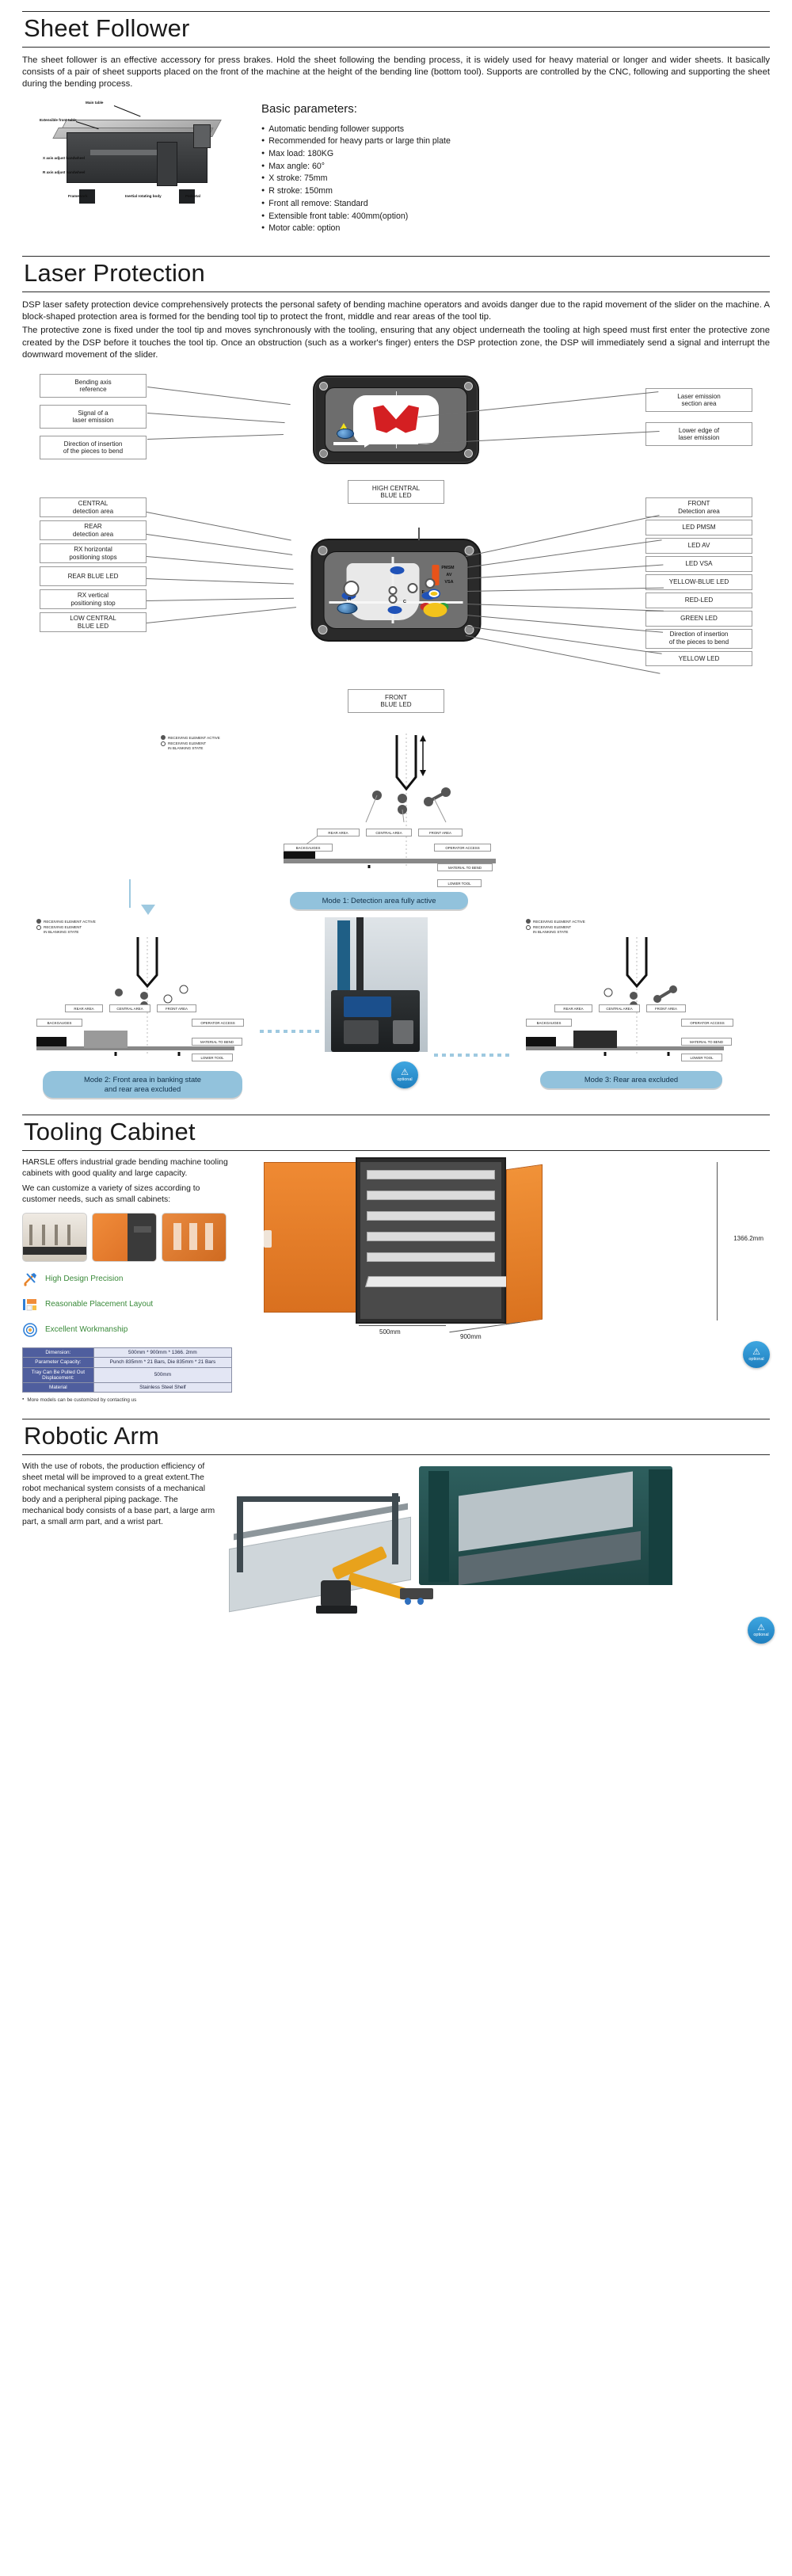  Describe the element at coordinates (107, 28) in the screenshot. I see `page-title-sheet-follower: Sheet Follower` at that location.